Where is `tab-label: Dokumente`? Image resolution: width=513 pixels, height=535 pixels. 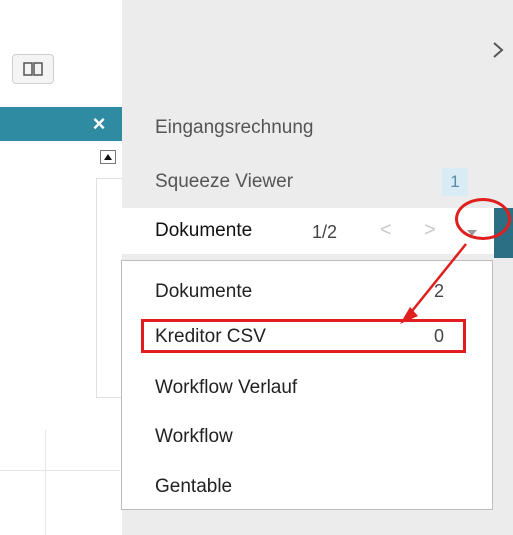 tab-label: Dokumente is located at coordinates (204, 230).